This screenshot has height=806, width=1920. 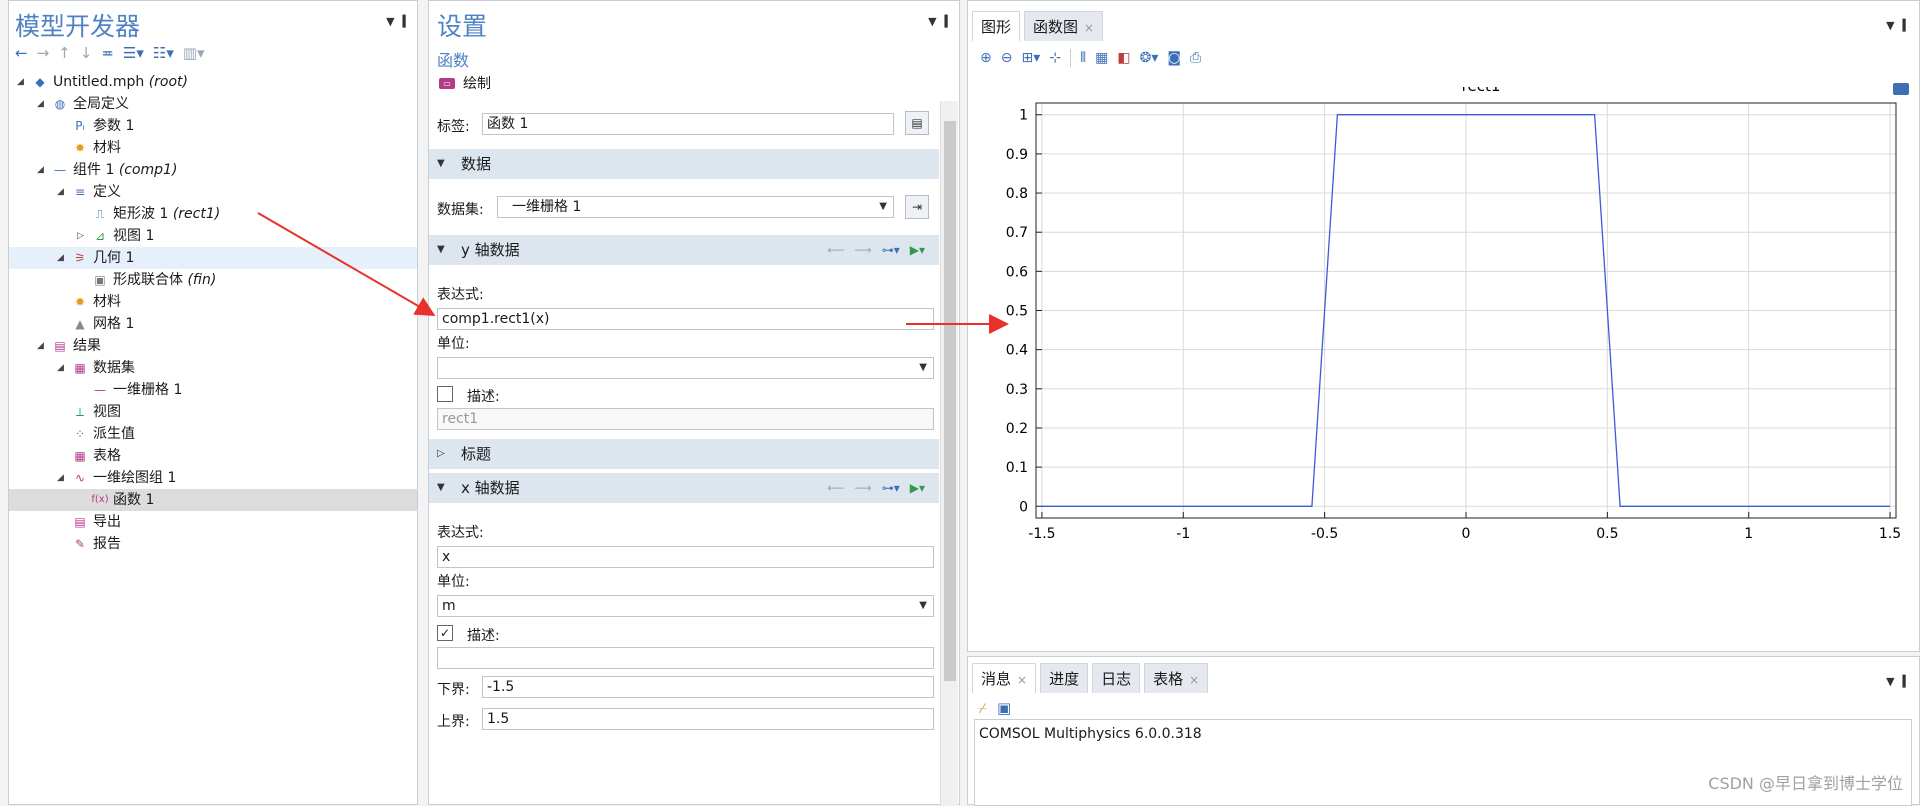 What do you see at coordinates (194, 53) in the screenshot?
I see `layout-icon: ▥▾` at bounding box center [194, 53].